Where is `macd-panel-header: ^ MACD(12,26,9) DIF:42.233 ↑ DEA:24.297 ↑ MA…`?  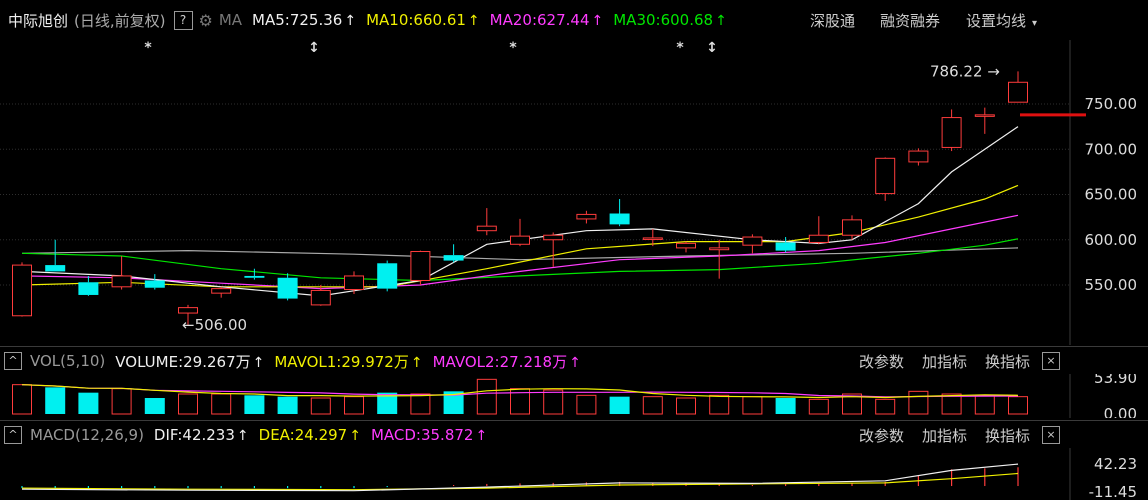 macd-panel-header: ^ MACD(12,26,9) DIF:42.233 ↑ DEA:24.297 ↑ MA… is located at coordinates (535, 435).